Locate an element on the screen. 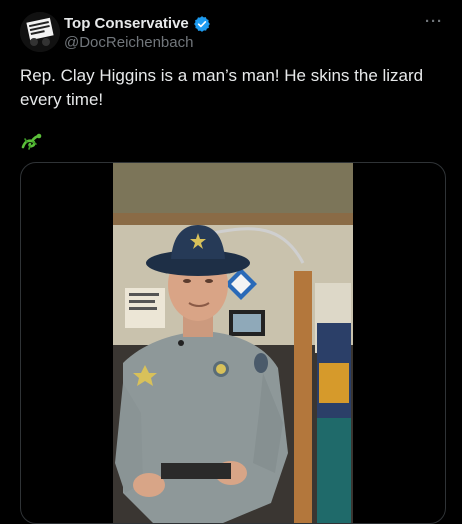 The height and width of the screenshot is (524, 462). lizard-emoji-icon is located at coordinates (31, 141).